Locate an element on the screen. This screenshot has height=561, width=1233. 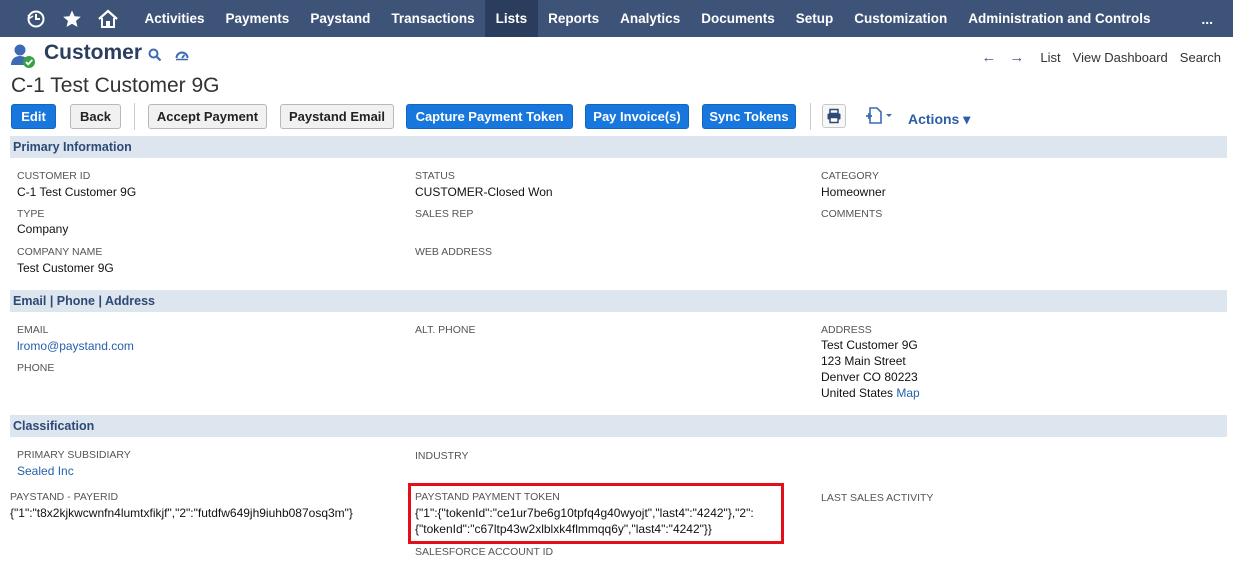
address-line-country: United States Map is located at coordinates (870, 393).